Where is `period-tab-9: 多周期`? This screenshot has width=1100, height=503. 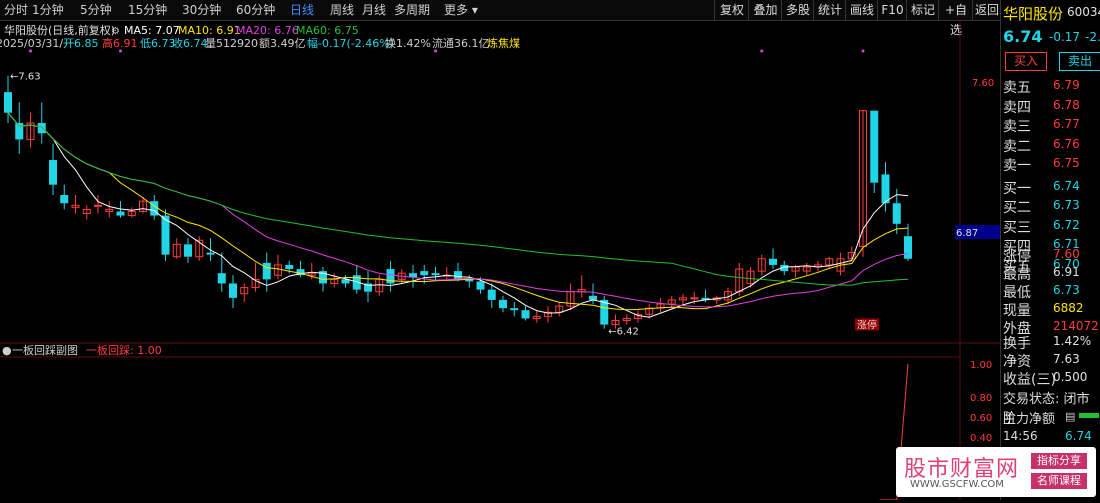
period-tab-9: 多周期 is located at coordinates (412, 10).